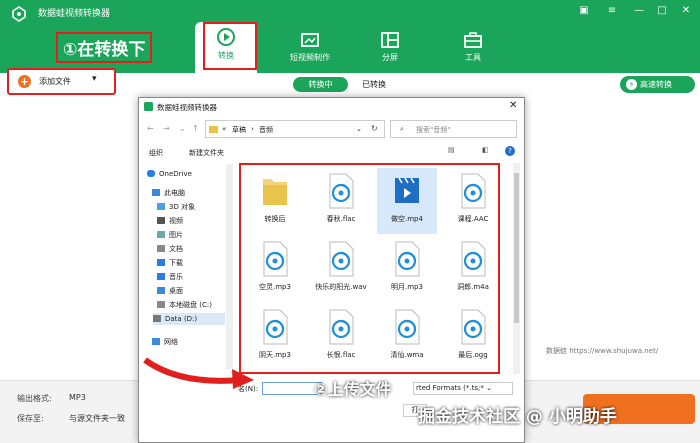  I want to click on tab-tools: 工具, so click(473, 50).